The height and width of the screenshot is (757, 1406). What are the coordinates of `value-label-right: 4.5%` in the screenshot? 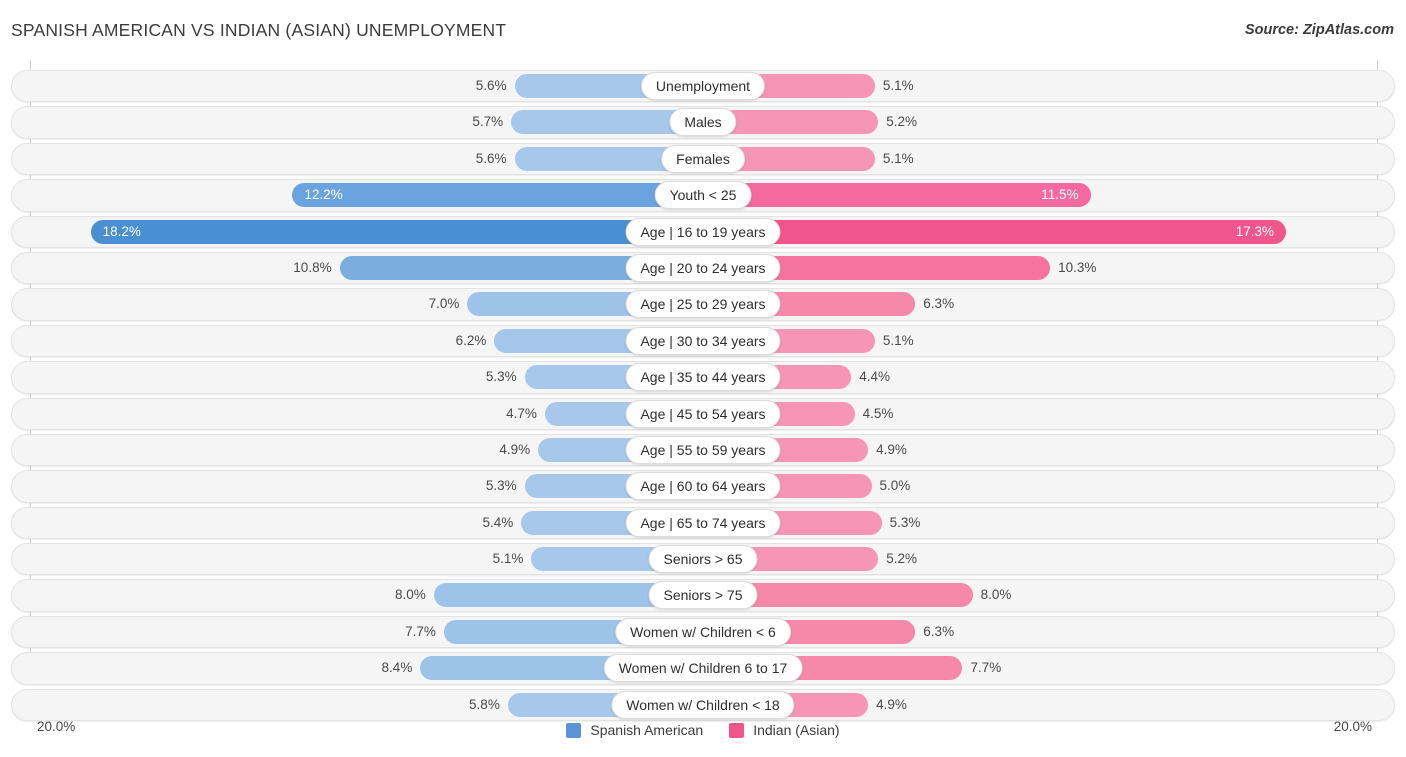 It's located at (878, 413).